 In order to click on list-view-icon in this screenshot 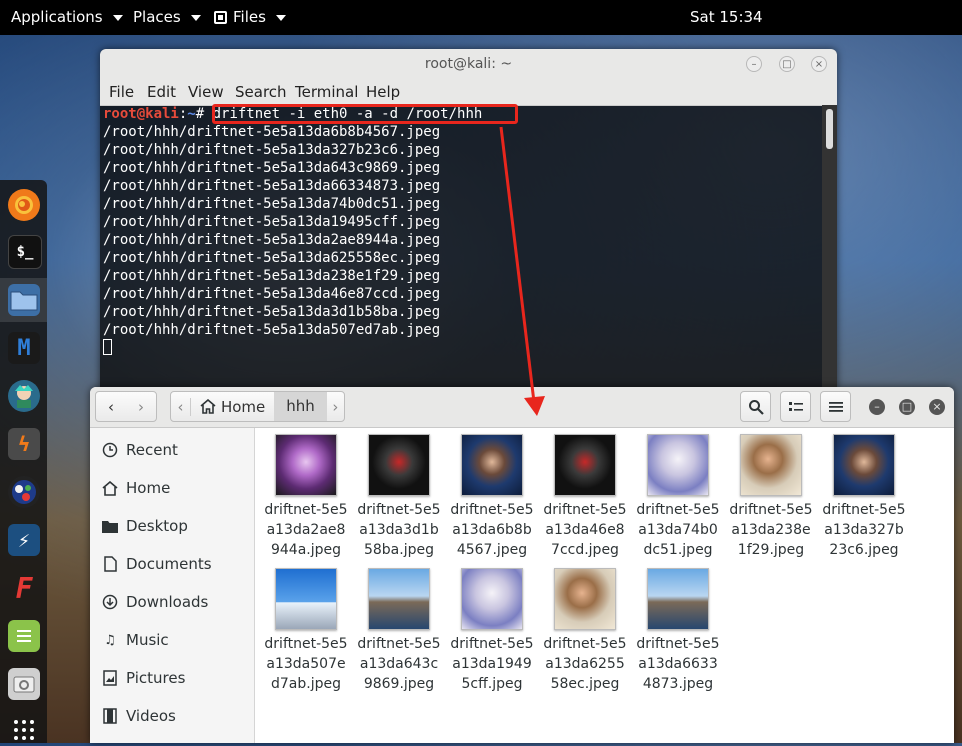, I will do `click(795, 406)`.